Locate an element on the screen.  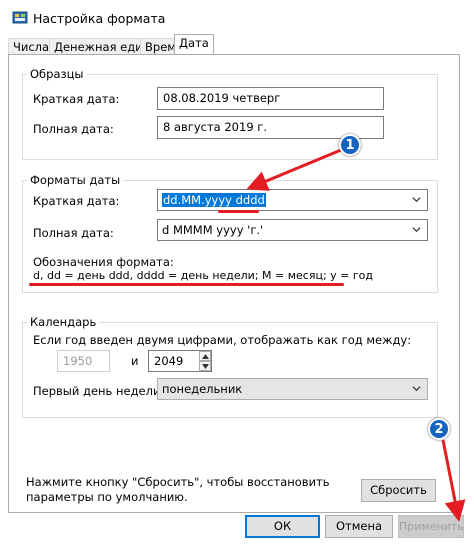
annotation-badge-1: 1 is located at coordinates (350, 145).